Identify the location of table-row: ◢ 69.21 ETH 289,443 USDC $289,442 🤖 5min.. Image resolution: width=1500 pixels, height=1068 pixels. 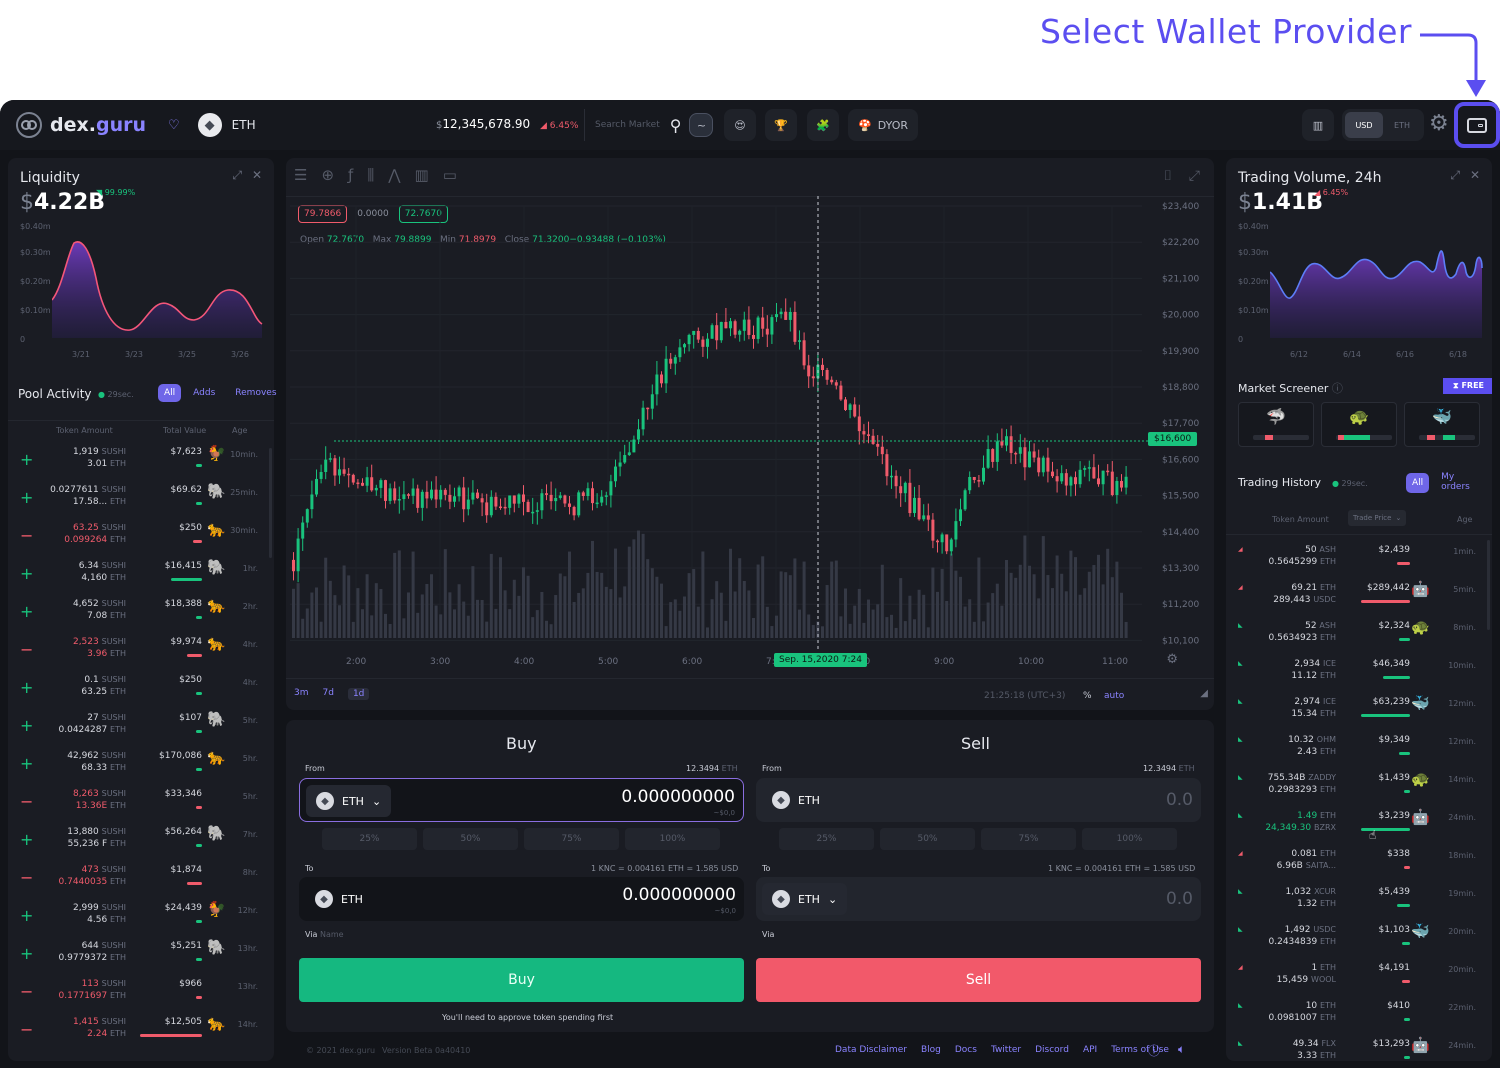
(1359, 599).